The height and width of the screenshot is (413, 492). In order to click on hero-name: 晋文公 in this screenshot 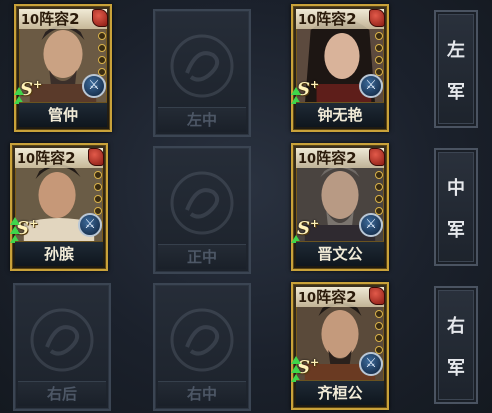, I will do `click(340, 253)`.